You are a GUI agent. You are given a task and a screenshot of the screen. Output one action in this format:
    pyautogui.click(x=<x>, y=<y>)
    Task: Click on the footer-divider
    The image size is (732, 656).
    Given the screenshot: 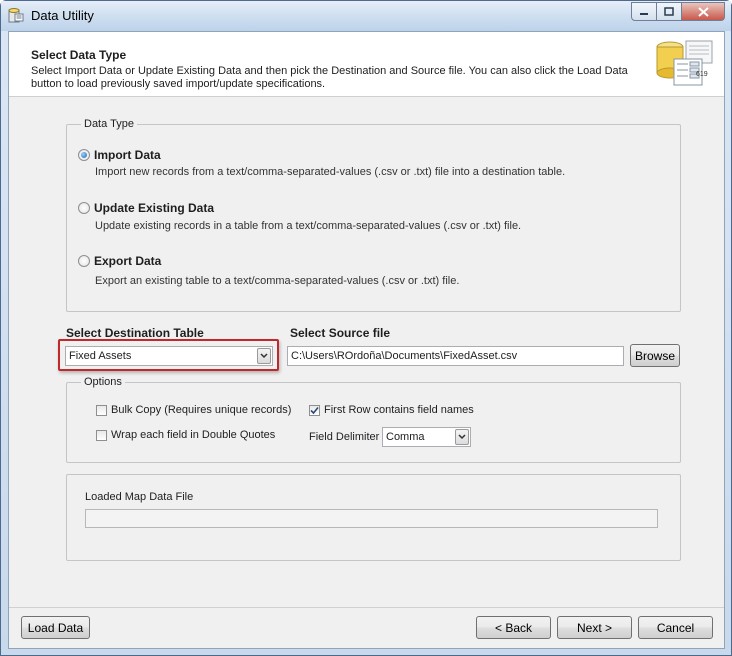 What is the action you would take?
    pyautogui.click(x=366, y=607)
    